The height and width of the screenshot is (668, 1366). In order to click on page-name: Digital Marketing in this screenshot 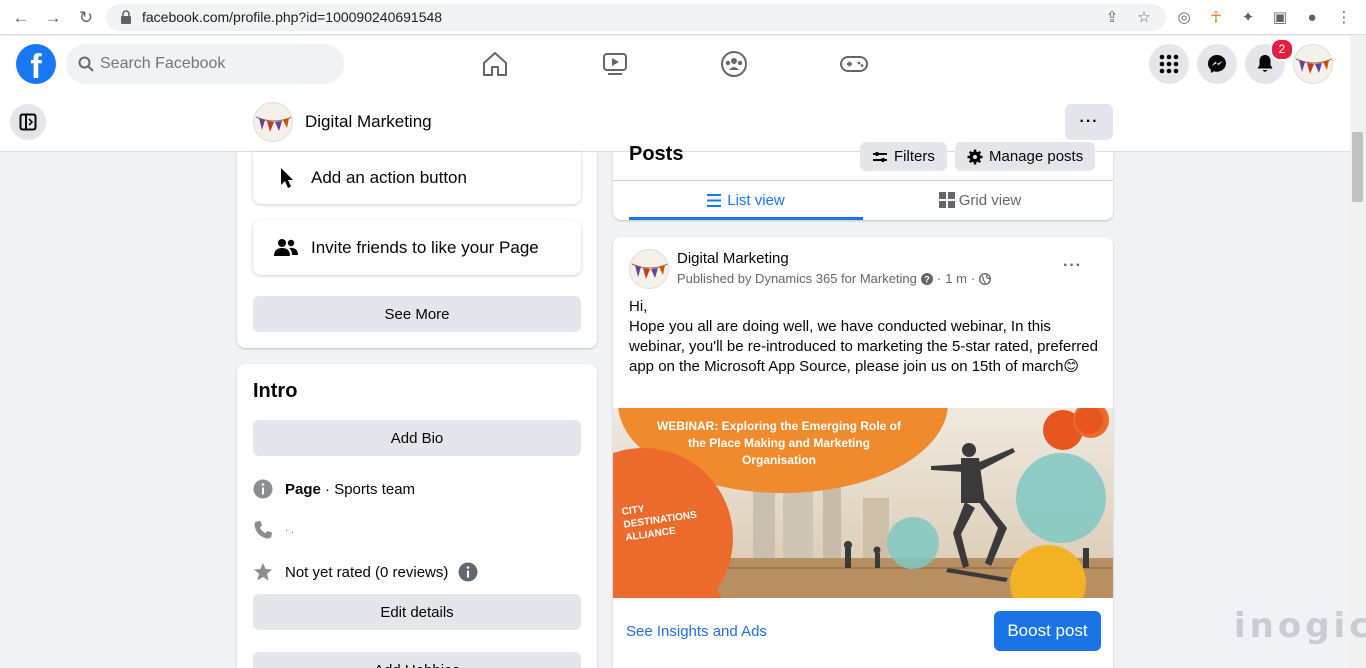, I will do `click(368, 122)`.